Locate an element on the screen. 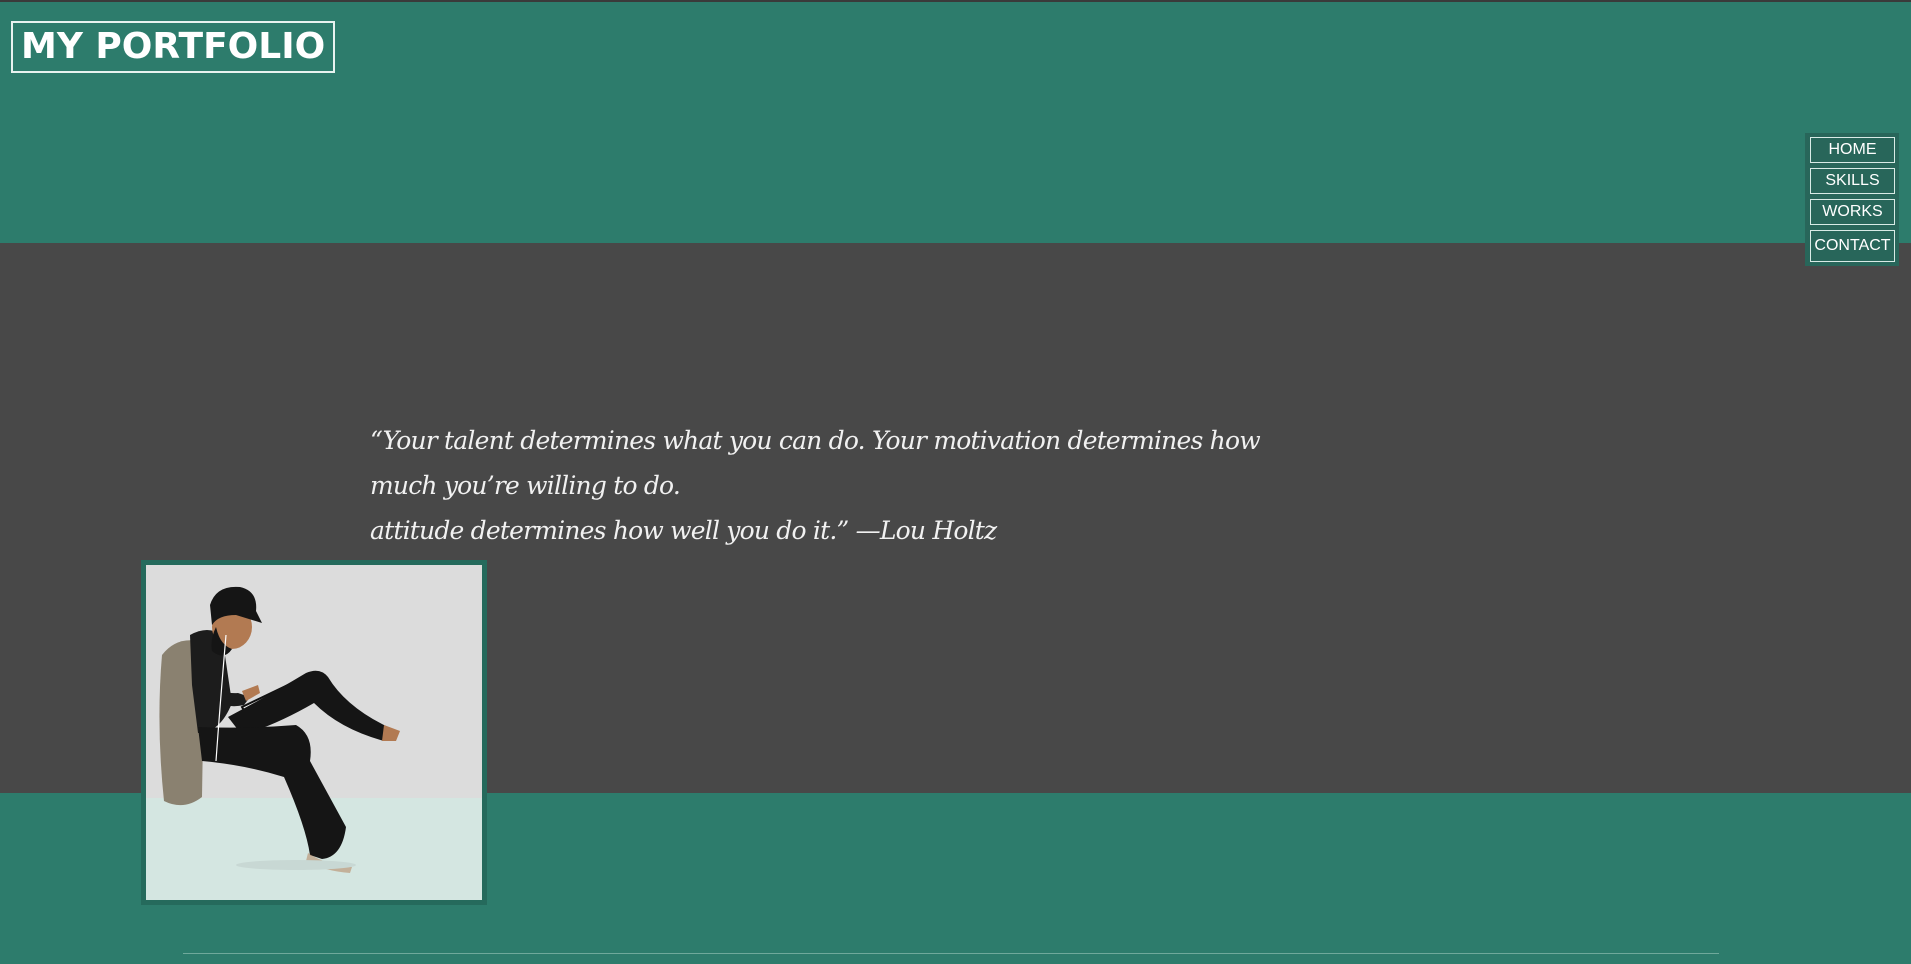 The width and height of the screenshot is (1911, 964). man-reading-tablet-illustration is located at coordinates (314, 732).